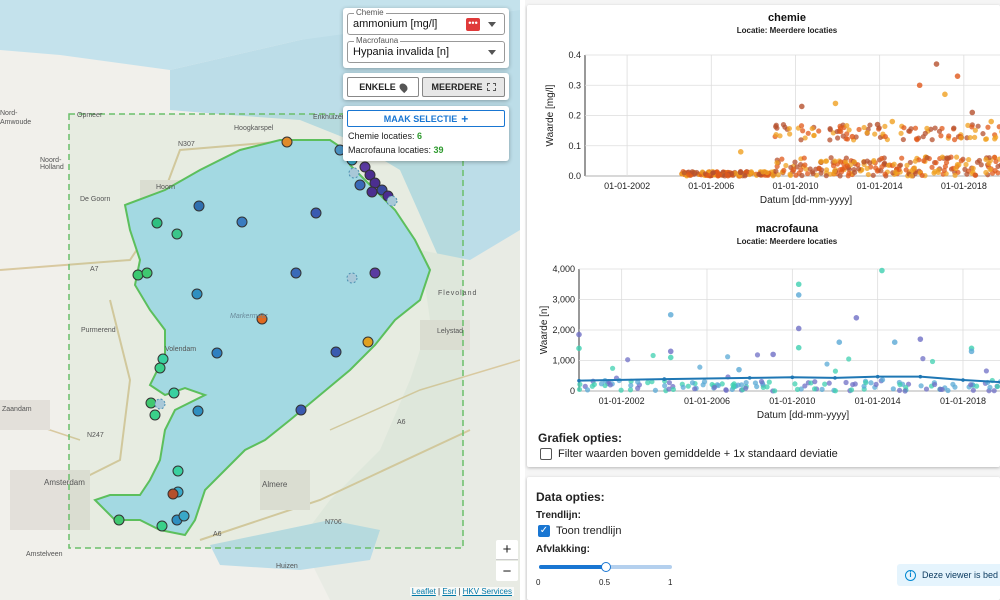  Describe the element at coordinates (463, 87) in the screenshot. I see `meerdere-button: MEERDERE` at that location.